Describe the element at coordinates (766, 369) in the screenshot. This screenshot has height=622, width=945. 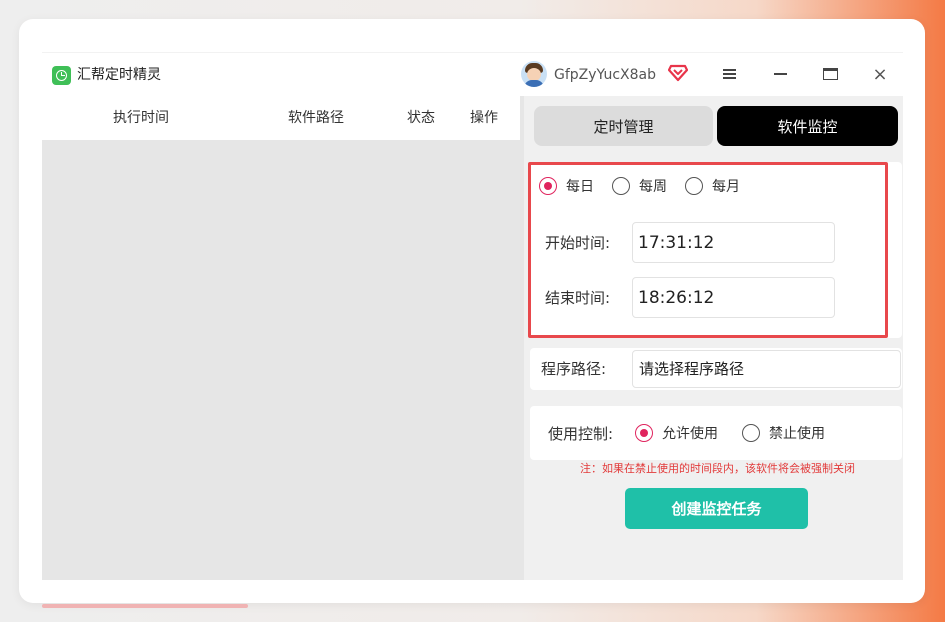
I see `program-path-field: 请选择程序路径` at that location.